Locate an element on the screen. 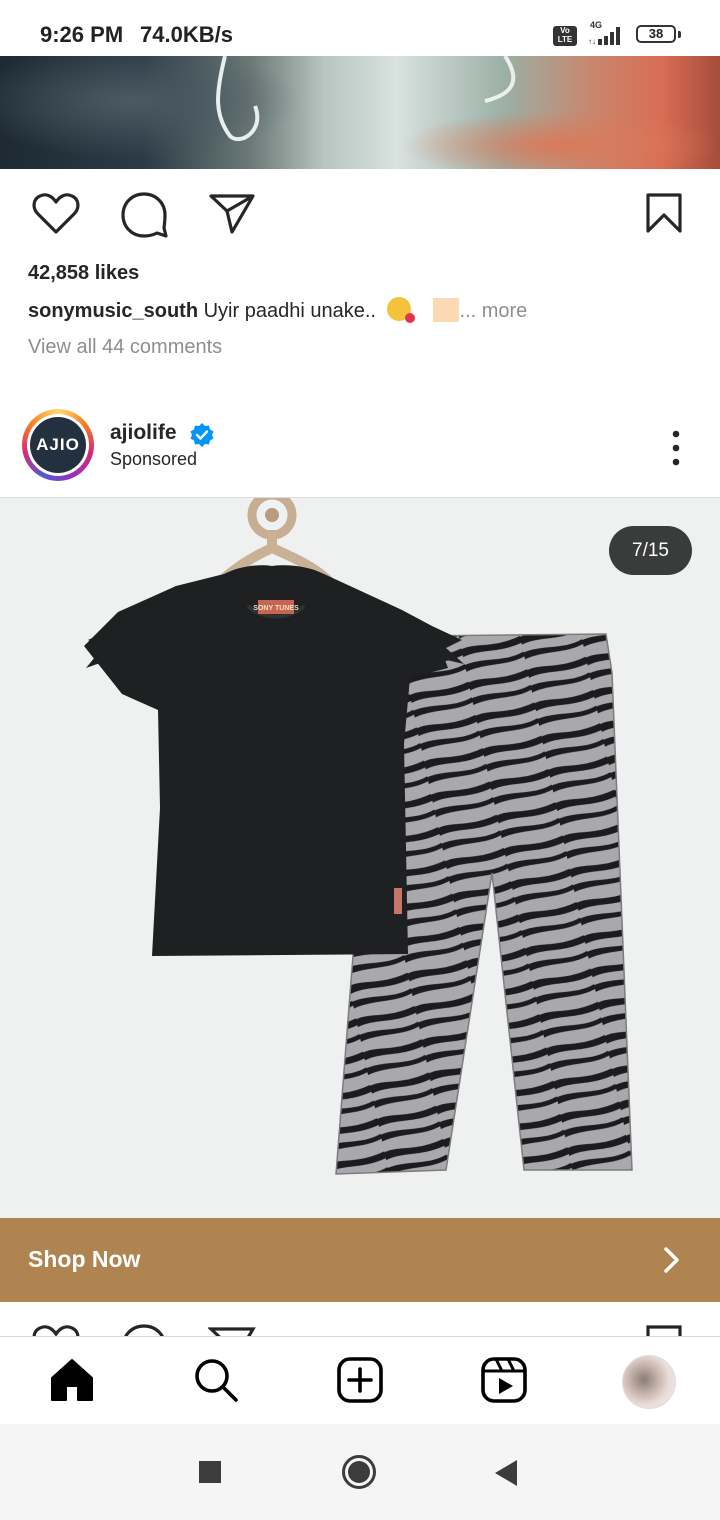 The height and width of the screenshot is (1520, 720). recents-square-icon is located at coordinates (210, 1472).